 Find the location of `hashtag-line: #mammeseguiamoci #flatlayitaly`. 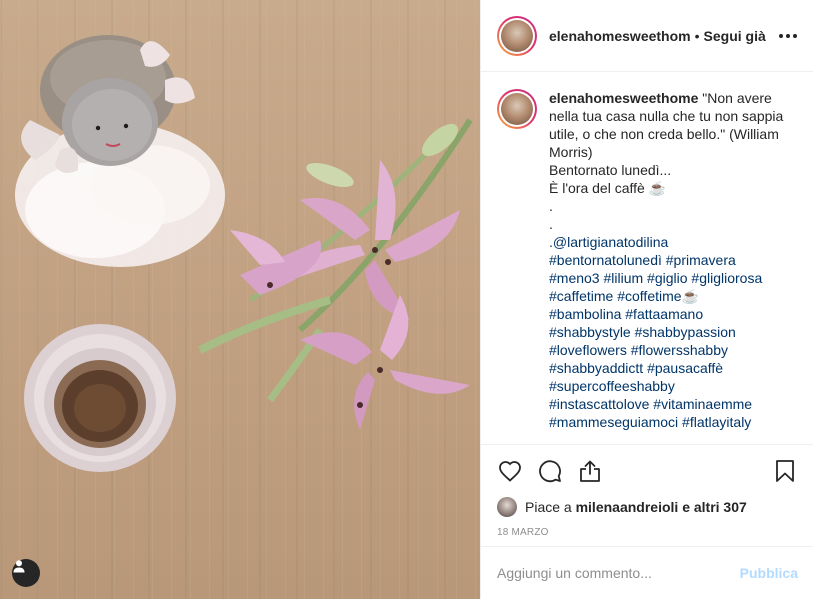

hashtag-line: #mammeseguiamoci #flatlayitaly is located at coordinates (673, 422).